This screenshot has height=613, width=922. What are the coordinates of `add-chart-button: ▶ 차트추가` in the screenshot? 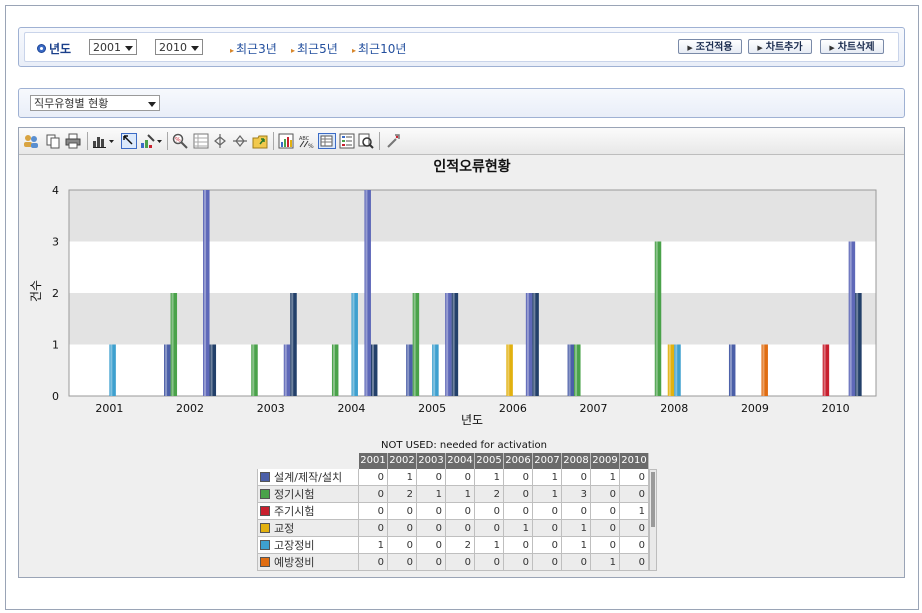 It's located at (780, 46).